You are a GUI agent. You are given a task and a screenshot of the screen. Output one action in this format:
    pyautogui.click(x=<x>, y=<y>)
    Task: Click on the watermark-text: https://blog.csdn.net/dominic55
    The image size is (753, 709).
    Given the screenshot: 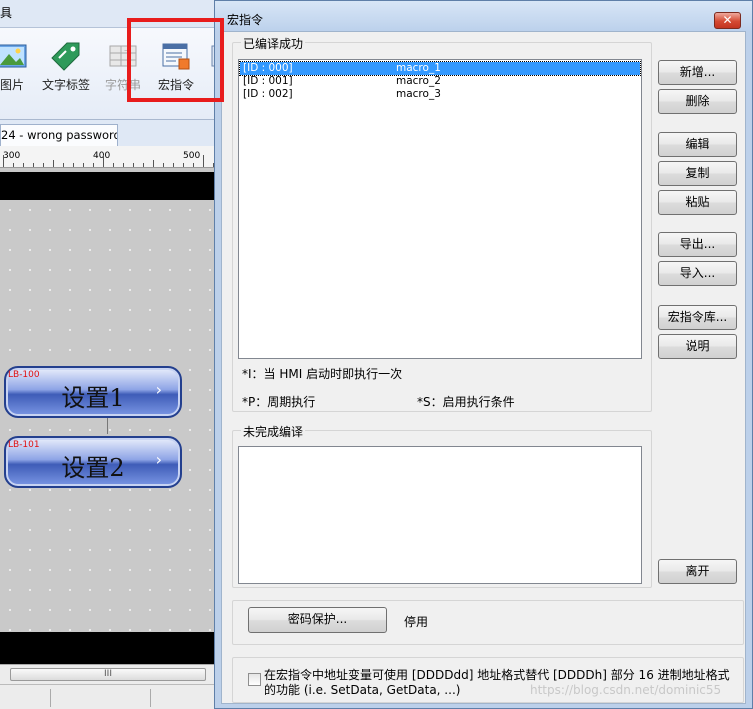 What is the action you would take?
    pyautogui.click(x=626, y=690)
    